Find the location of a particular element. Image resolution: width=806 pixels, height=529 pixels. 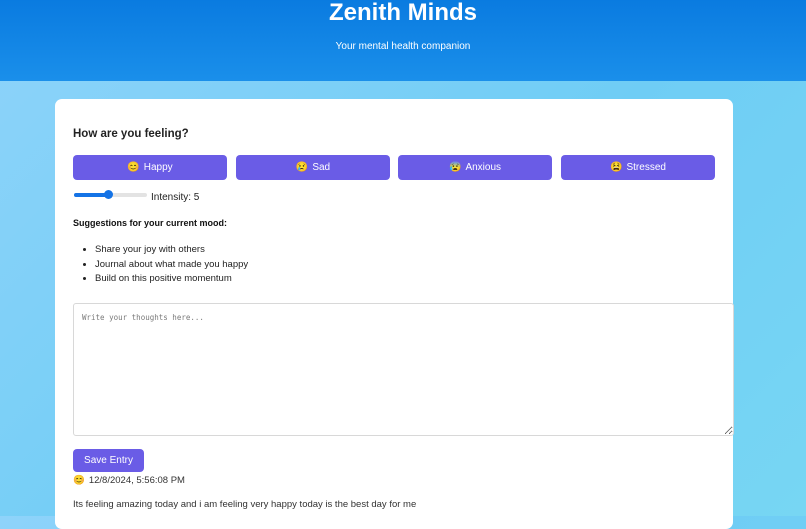

anxious-emoji-icon: 😰 is located at coordinates (455, 167).